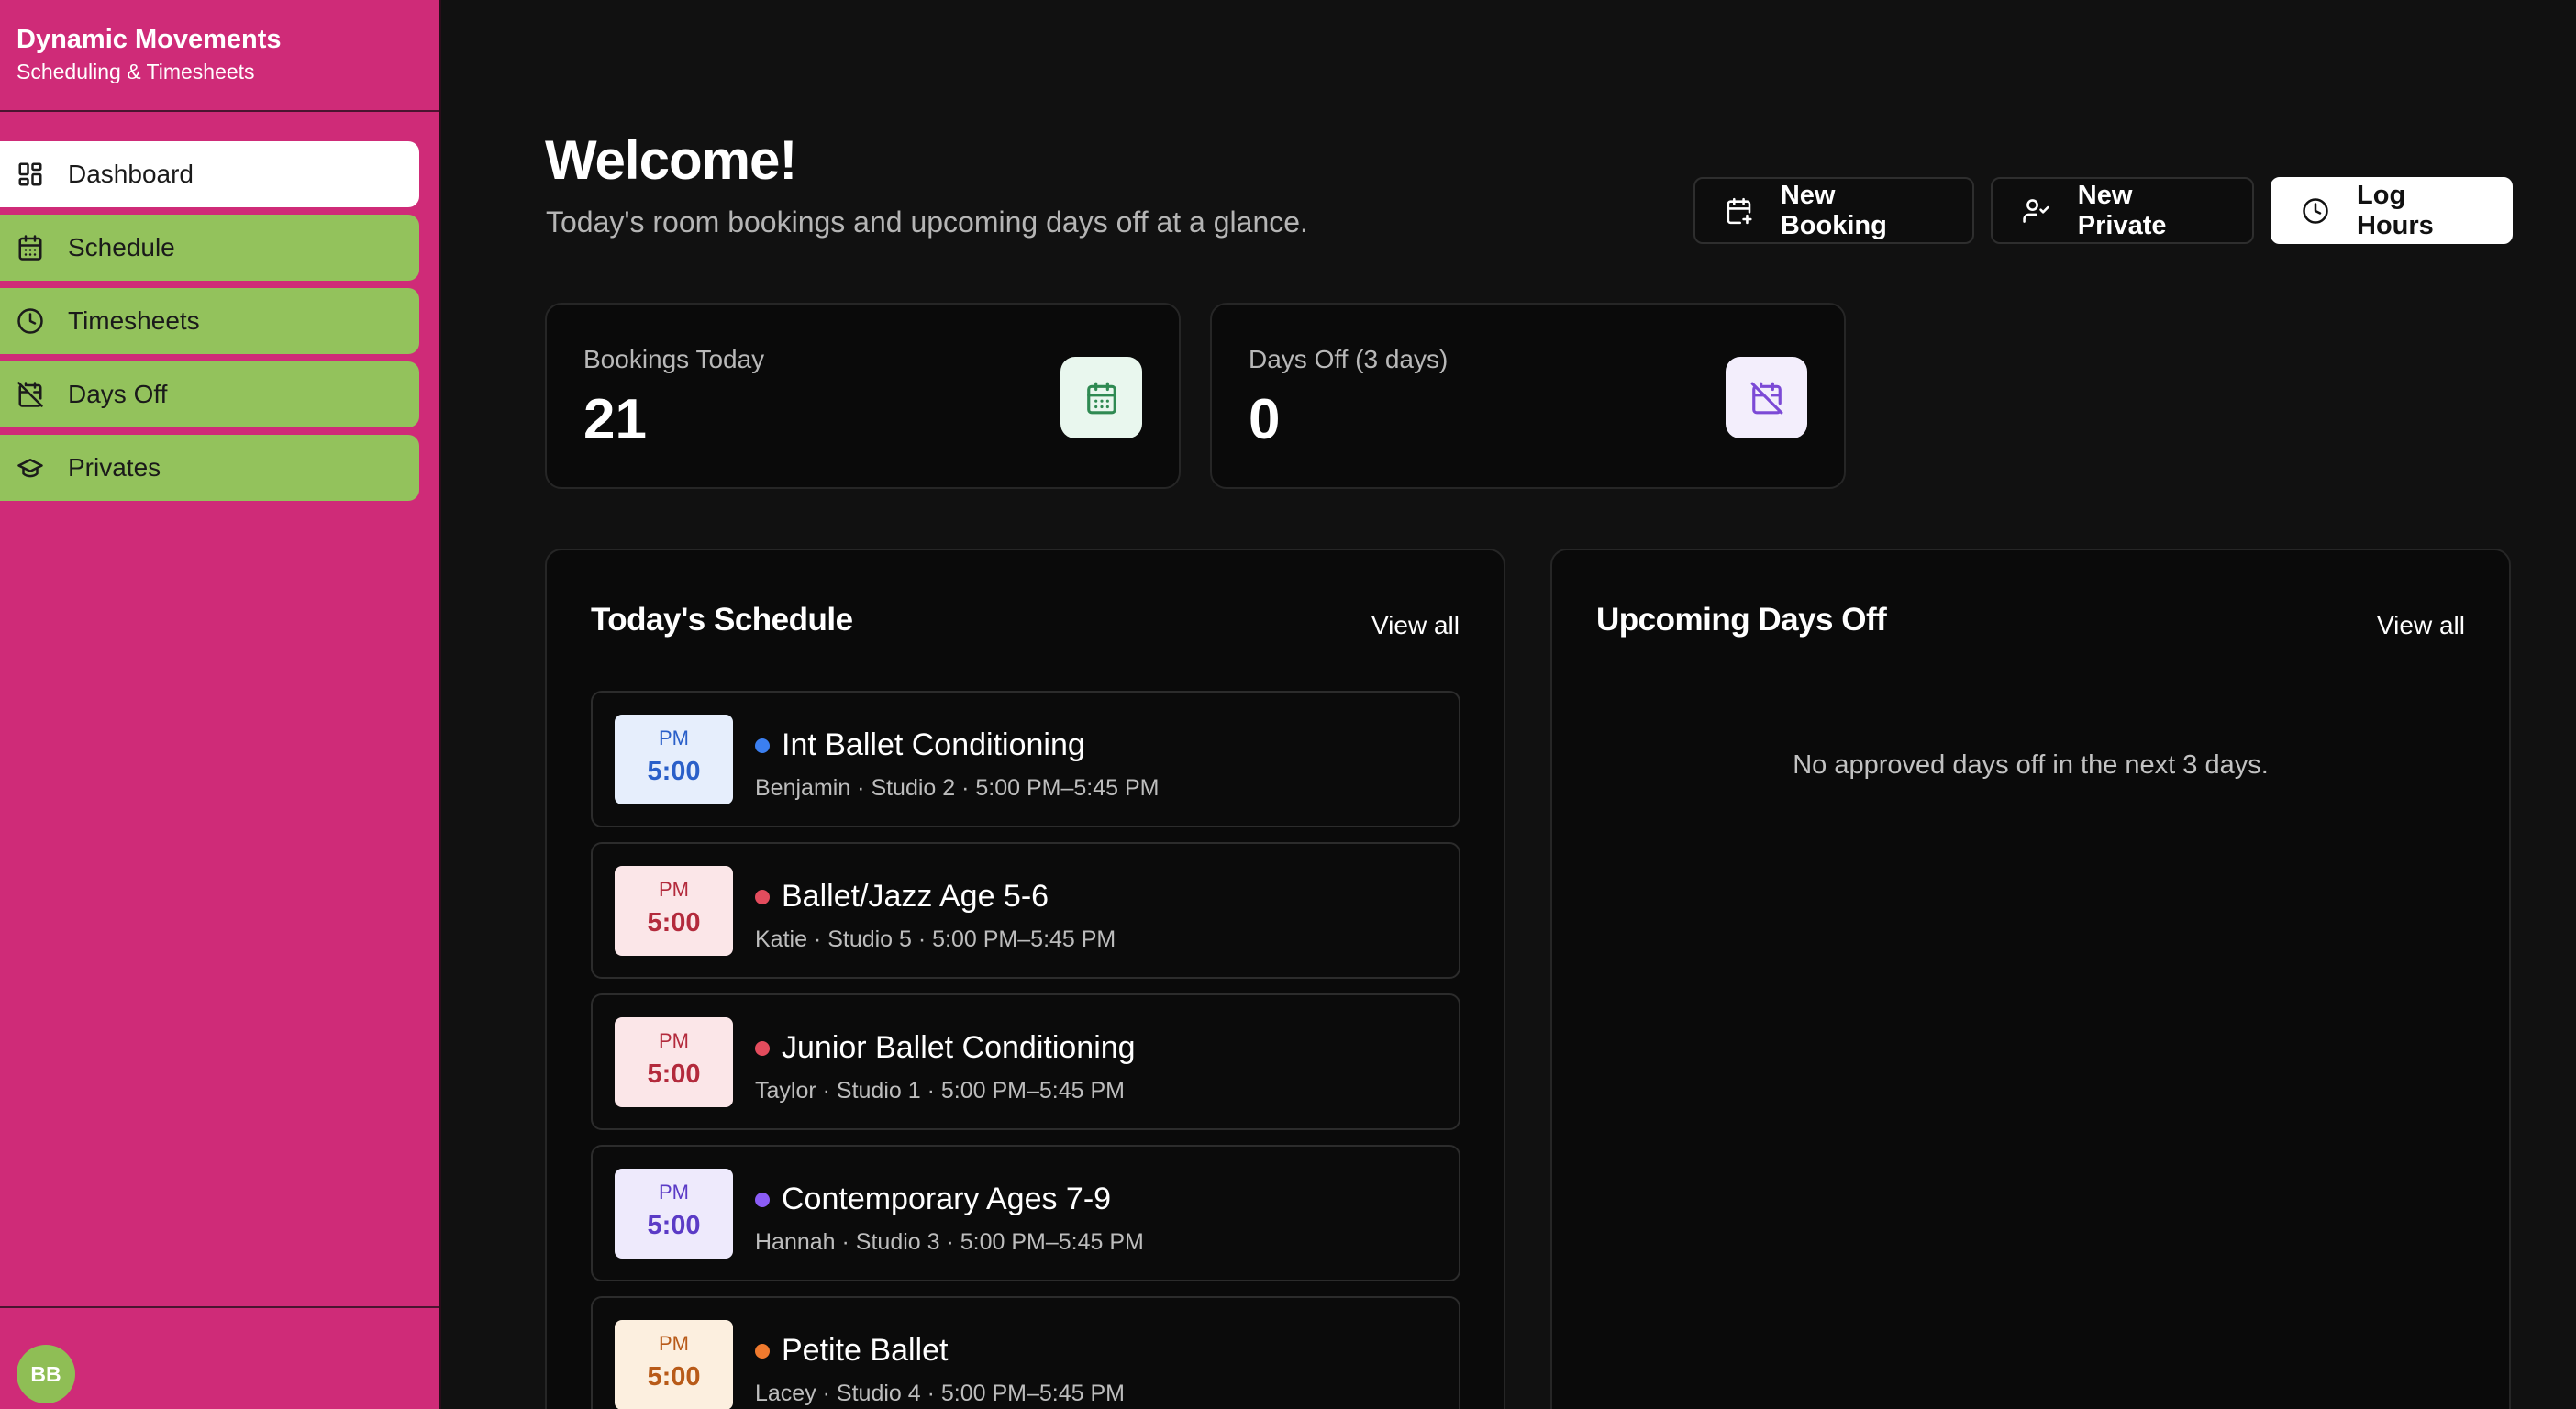  Describe the element at coordinates (121, 247) in the screenshot. I see `sidebar-item-label: Schedule` at that location.